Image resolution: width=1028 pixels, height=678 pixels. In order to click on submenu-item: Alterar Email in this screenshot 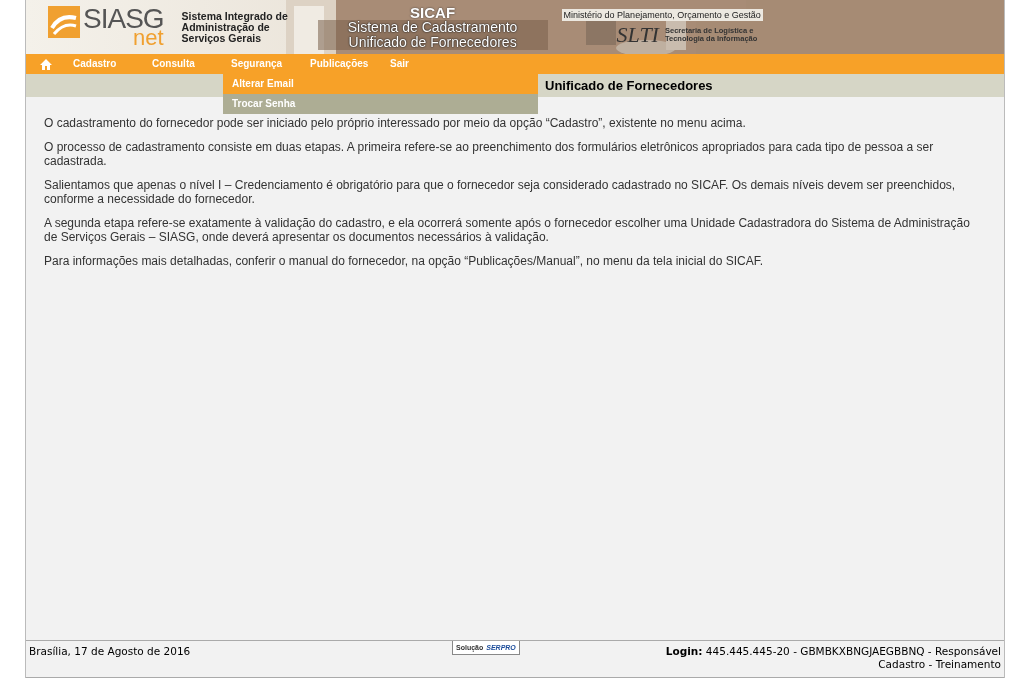, I will do `click(380, 84)`.